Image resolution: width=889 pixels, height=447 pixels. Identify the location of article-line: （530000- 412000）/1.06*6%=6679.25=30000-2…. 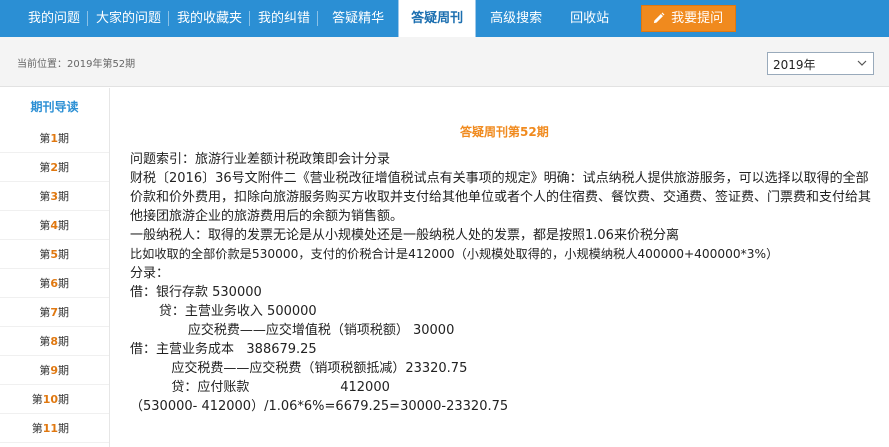
(319, 406).